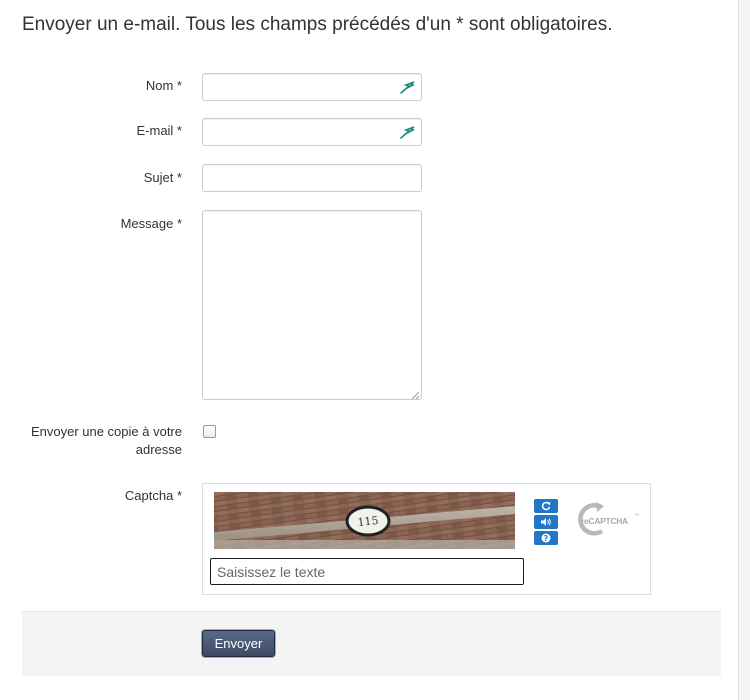 The image size is (750, 700). Describe the element at coordinates (151, 223) in the screenshot. I see `message-label: Message *` at that location.